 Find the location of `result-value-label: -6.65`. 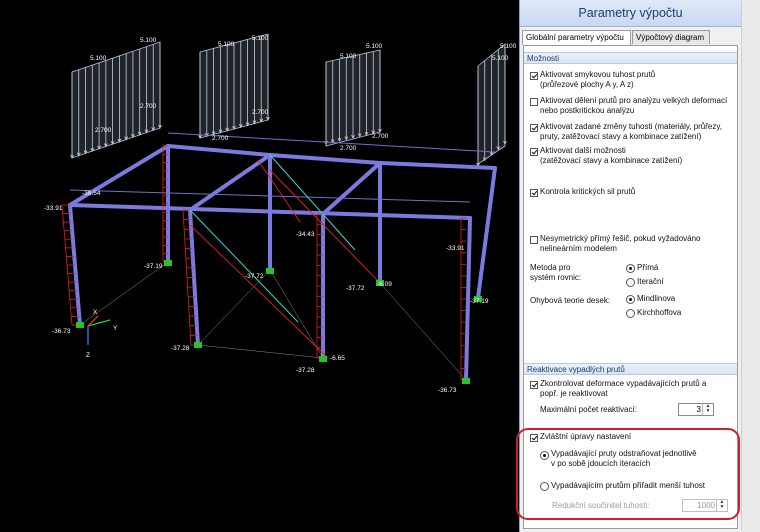

result-value-label: -6.65 is located at coordinates (337, 358).